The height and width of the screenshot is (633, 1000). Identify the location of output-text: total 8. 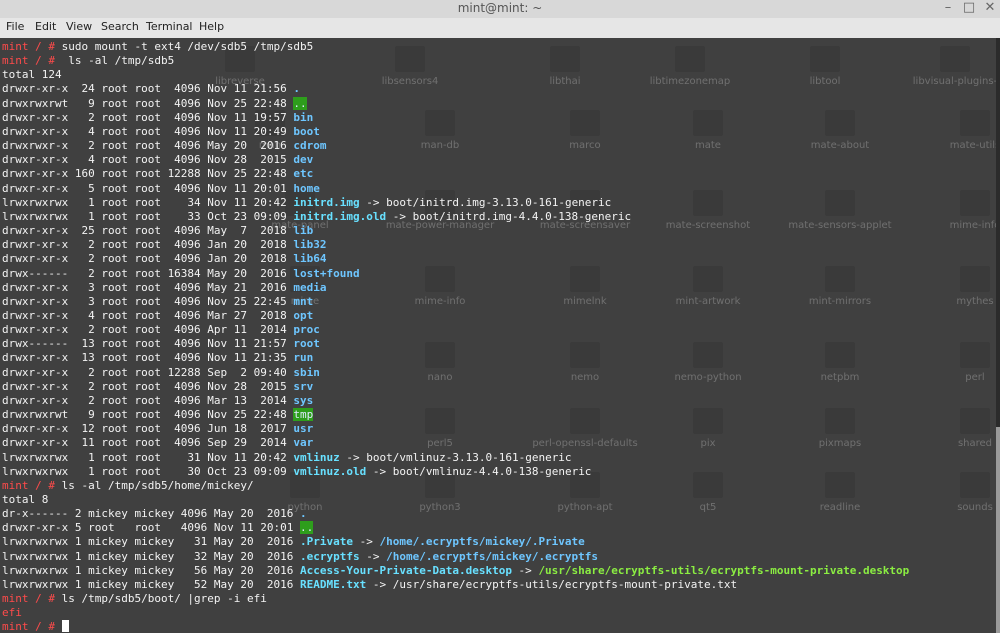
(25, 499).